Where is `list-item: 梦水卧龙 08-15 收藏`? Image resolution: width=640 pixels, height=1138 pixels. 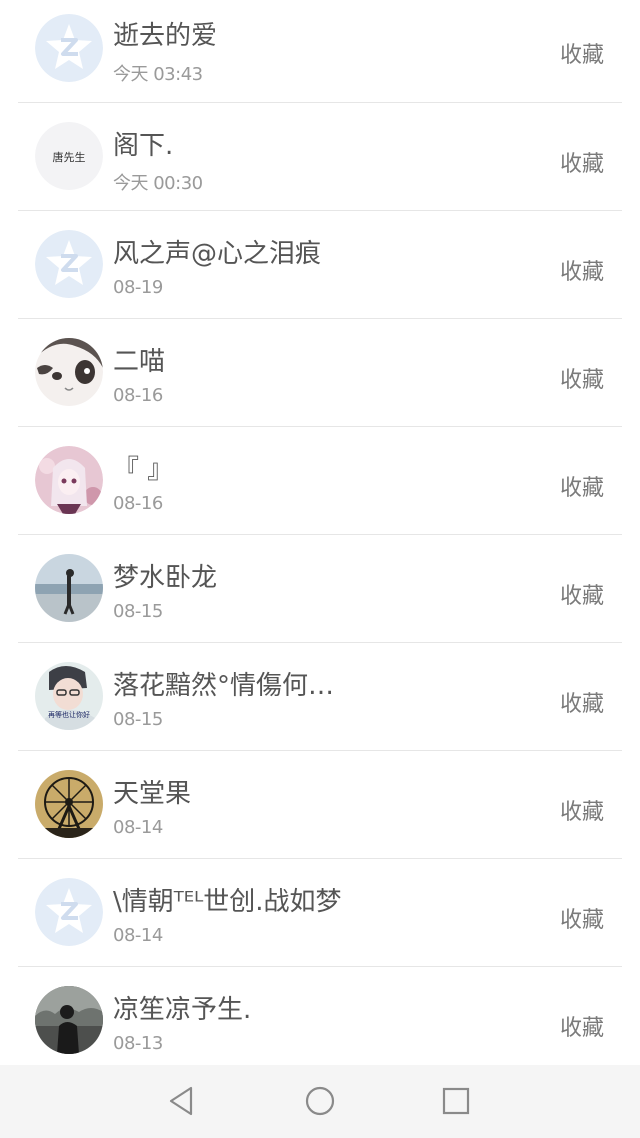
list-item: 梦水卧龙 08-15 收藏 is located at coordinates (320, 589).